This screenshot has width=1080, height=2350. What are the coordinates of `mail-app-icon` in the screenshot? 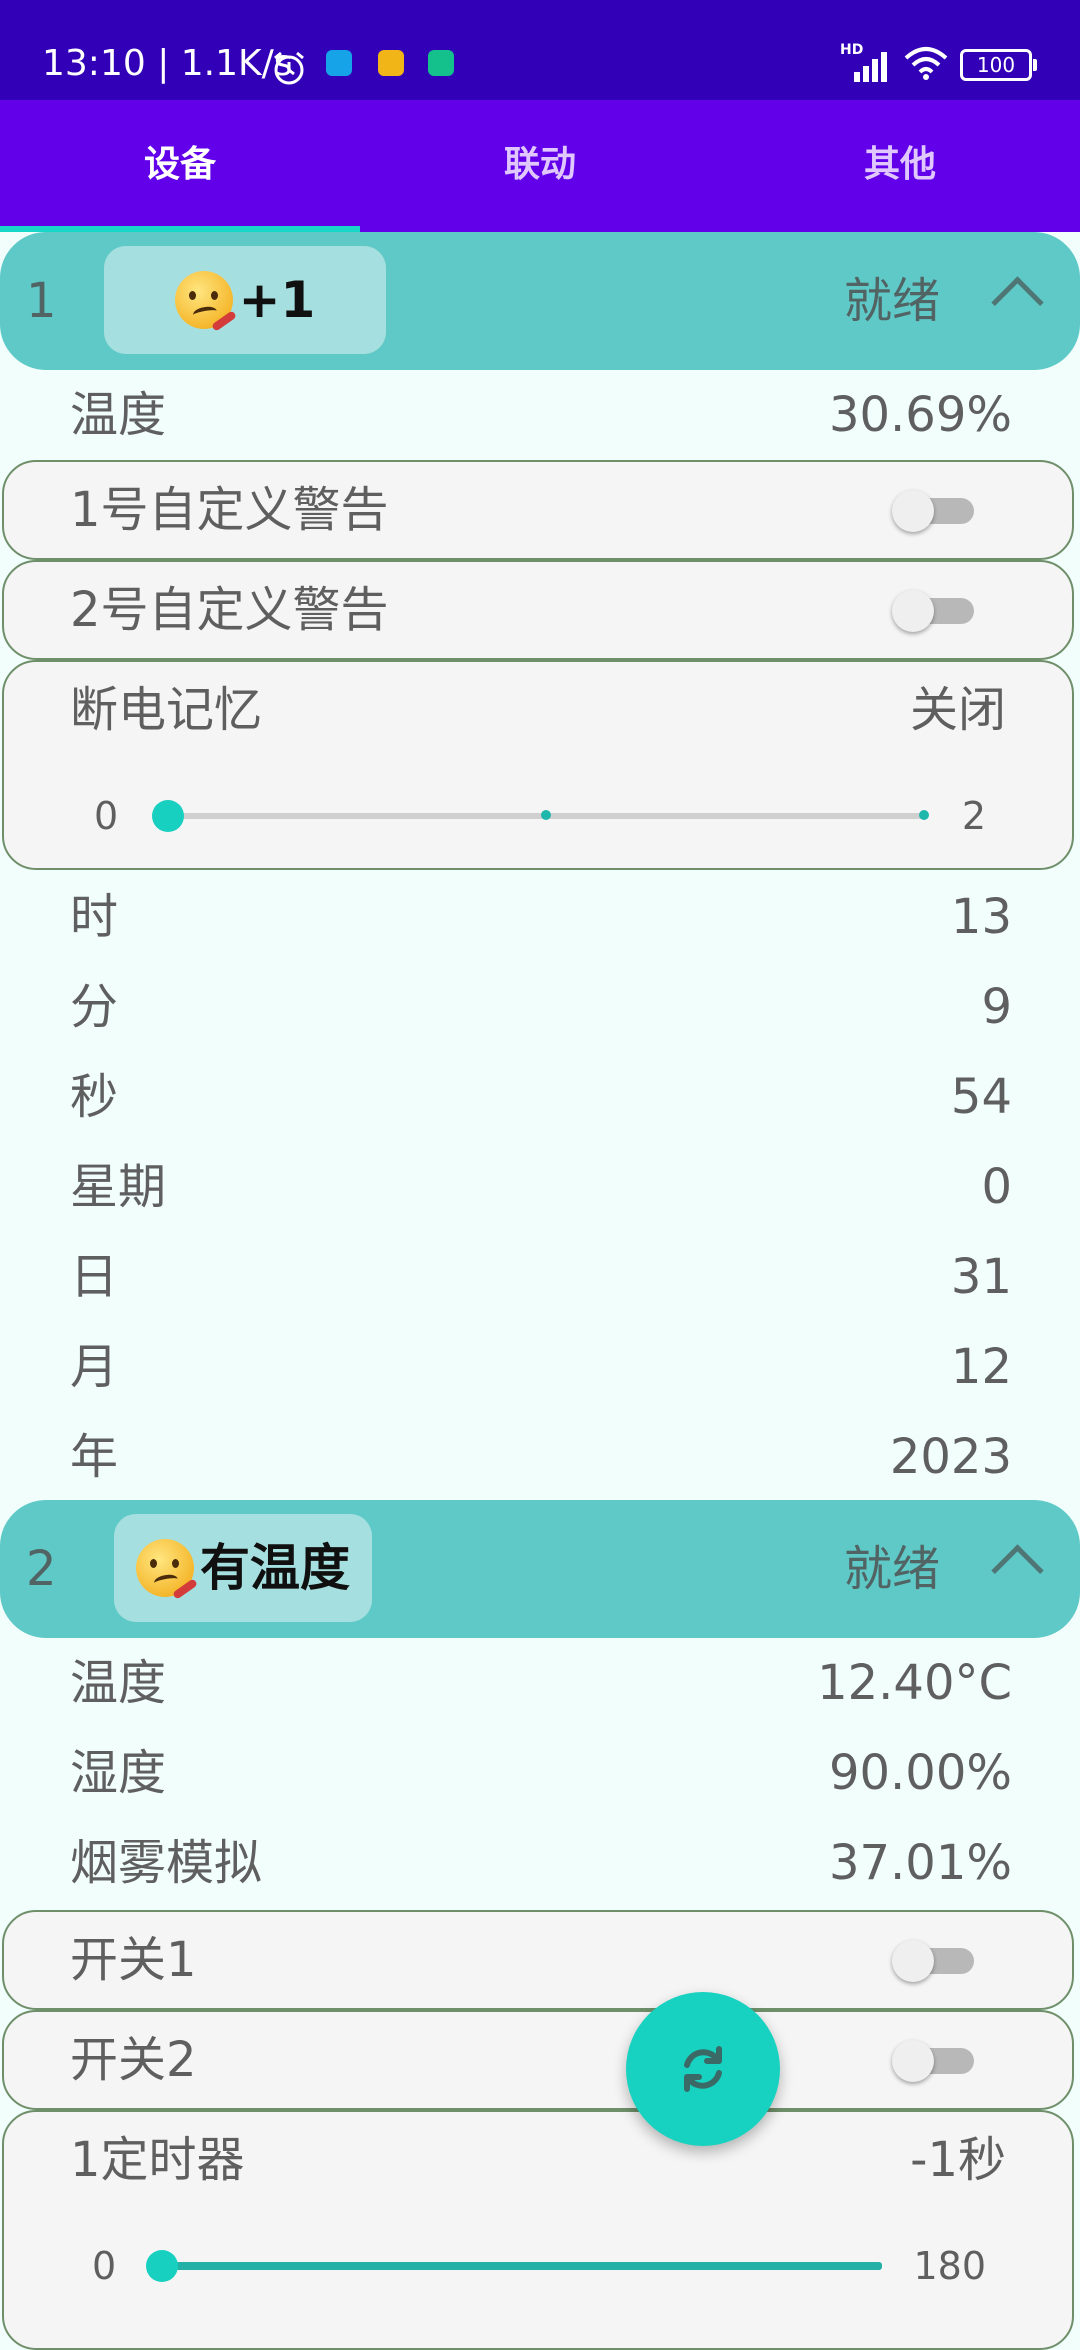 It's located at (391, 63).